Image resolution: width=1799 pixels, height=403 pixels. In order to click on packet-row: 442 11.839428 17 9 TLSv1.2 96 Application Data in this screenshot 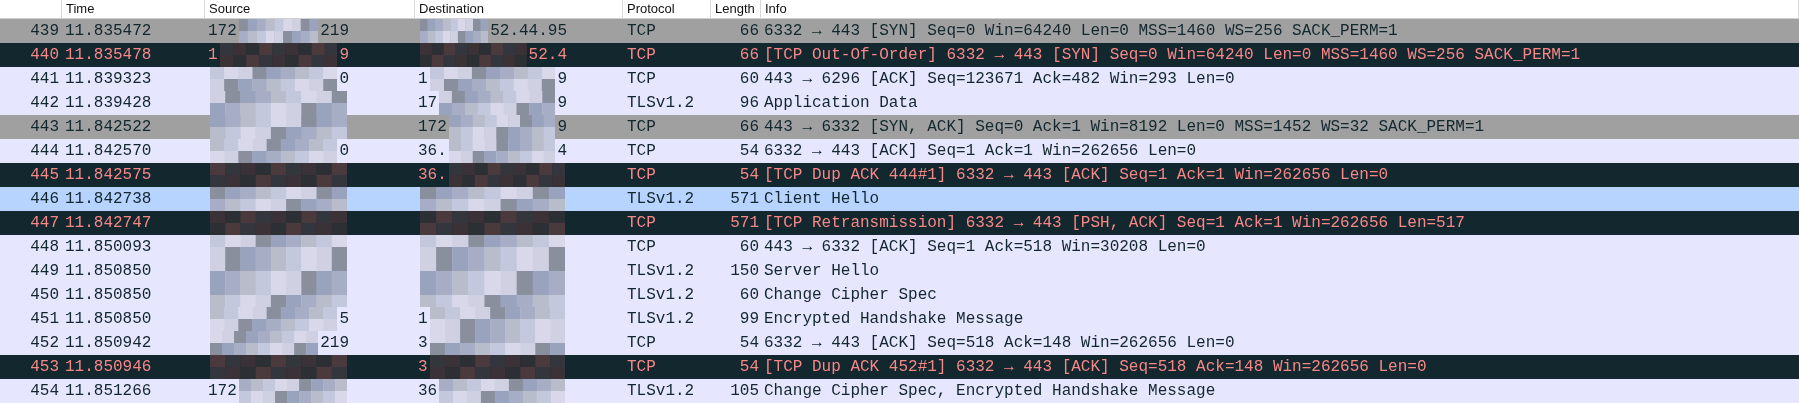, I will do `click(899, 103)`.